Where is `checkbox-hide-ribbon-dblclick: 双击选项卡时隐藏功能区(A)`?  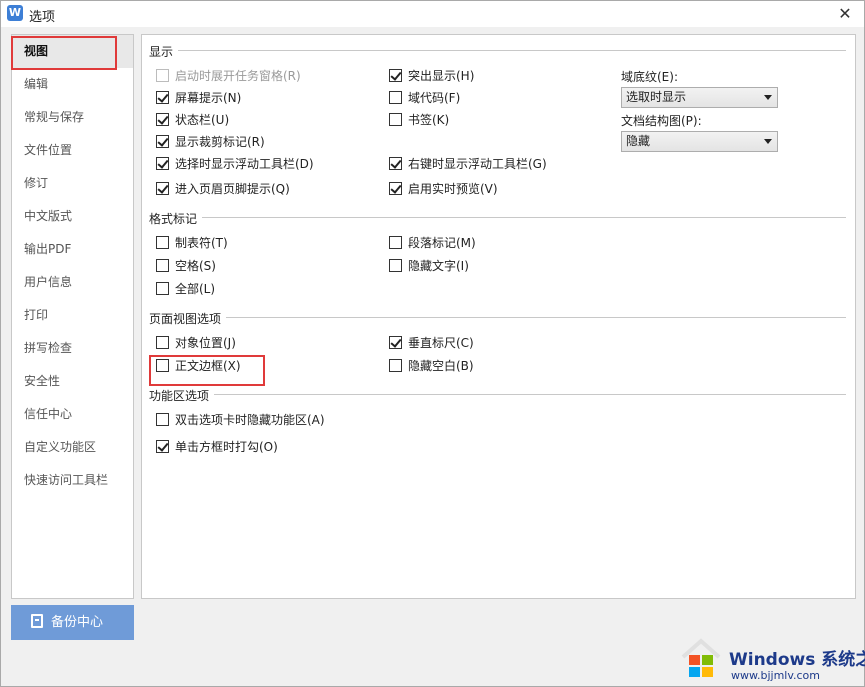 checkbox-hide-ribbon-dblclick: 双击选项卡时隐藏功能区(A) is located at coordinates (240, 420).